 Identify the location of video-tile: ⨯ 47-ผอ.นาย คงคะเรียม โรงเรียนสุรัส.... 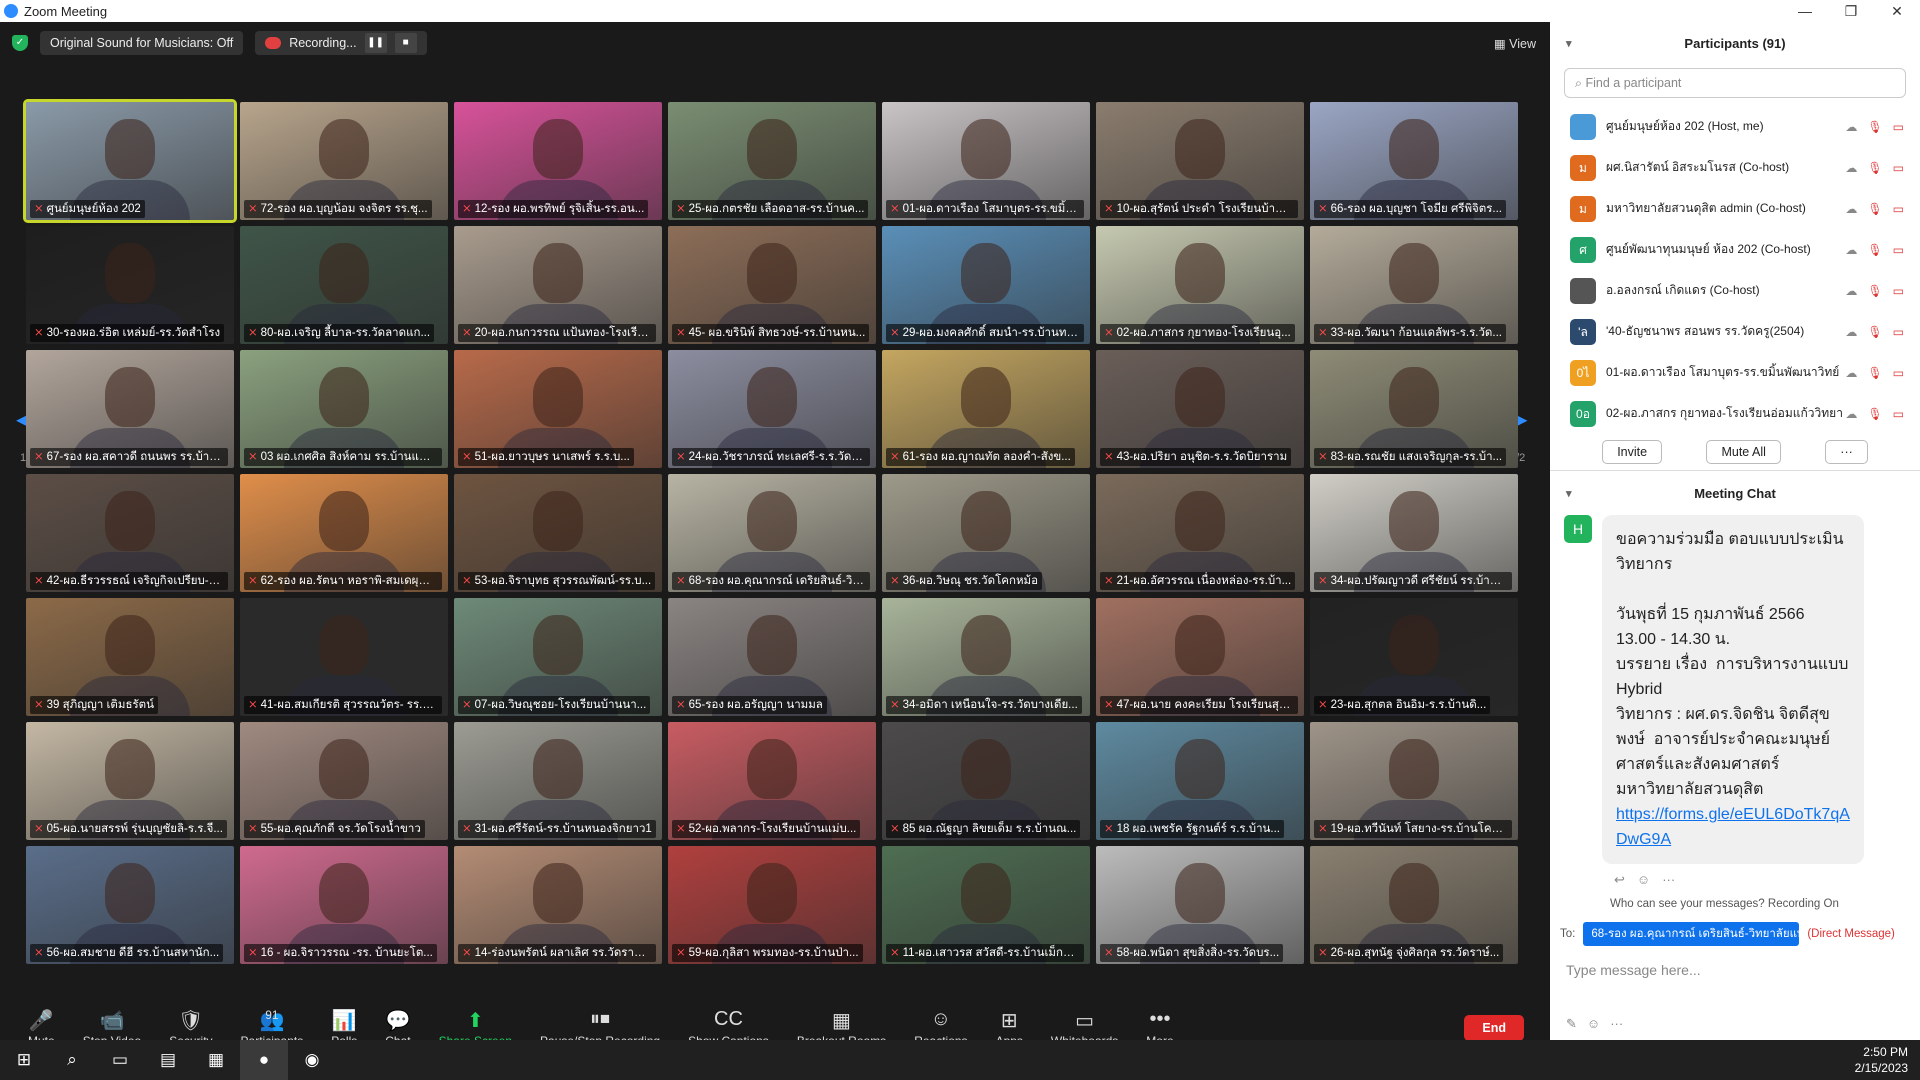
(1200, 657).